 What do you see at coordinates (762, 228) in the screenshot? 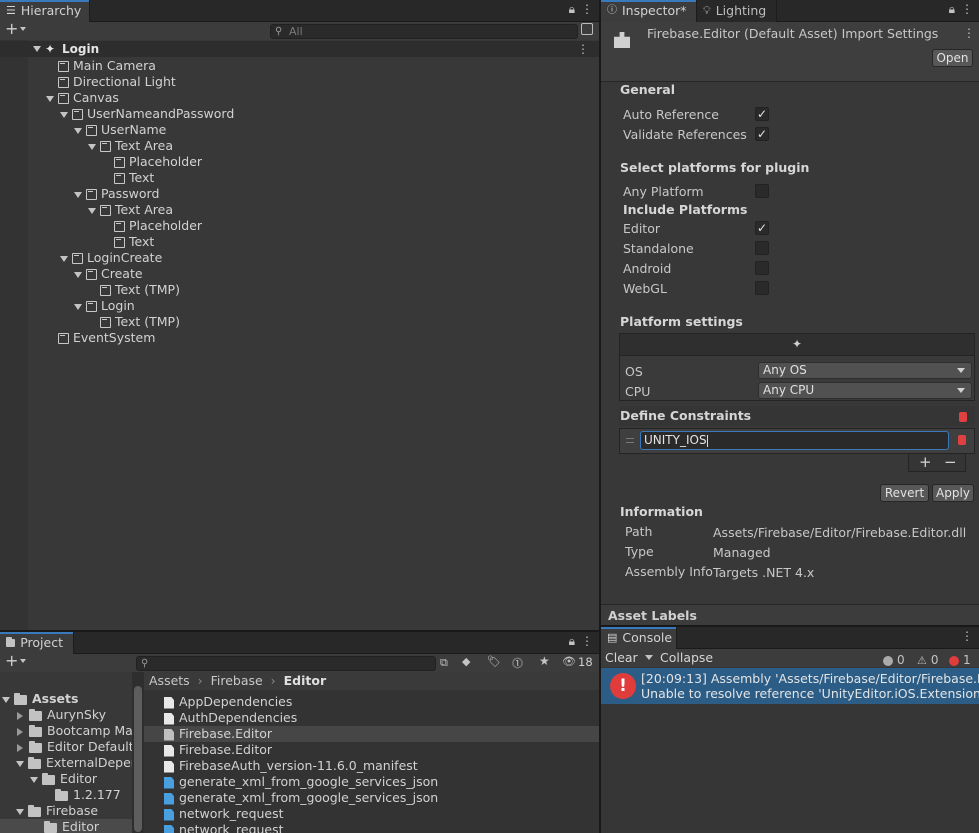
I see `platform-editor-checkbox: ✓` at bounding box center [762, 228].